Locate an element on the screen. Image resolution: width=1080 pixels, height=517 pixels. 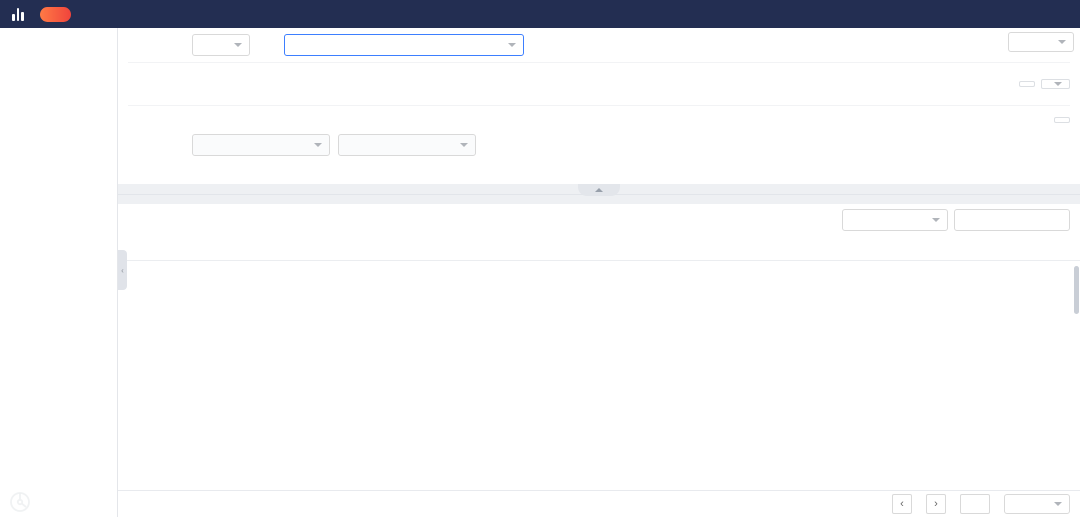
list-lib-select is located at coordinates (404, 45).